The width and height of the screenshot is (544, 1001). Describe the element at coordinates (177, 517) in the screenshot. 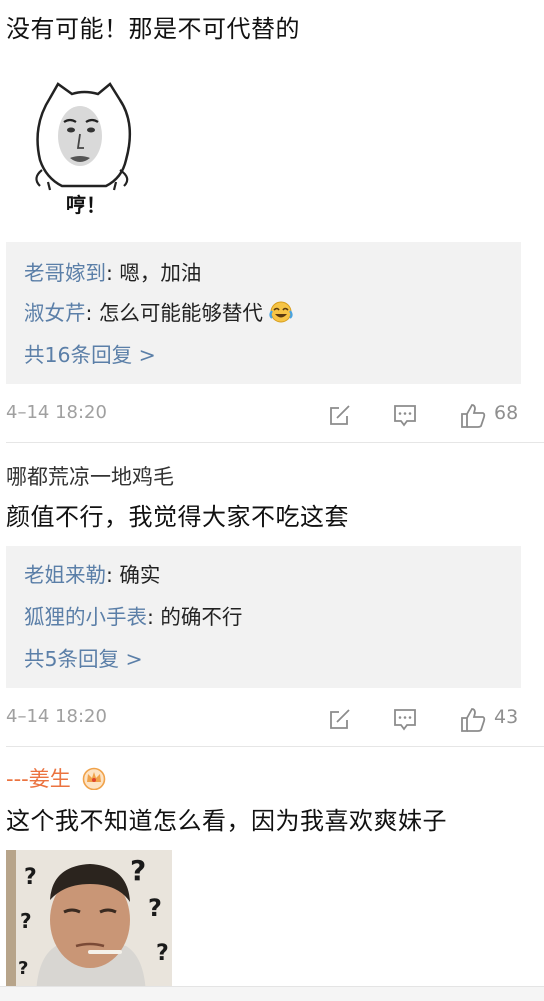

I see `comment-text: 颜值不行，我觉得大家不吃这套` at that location.